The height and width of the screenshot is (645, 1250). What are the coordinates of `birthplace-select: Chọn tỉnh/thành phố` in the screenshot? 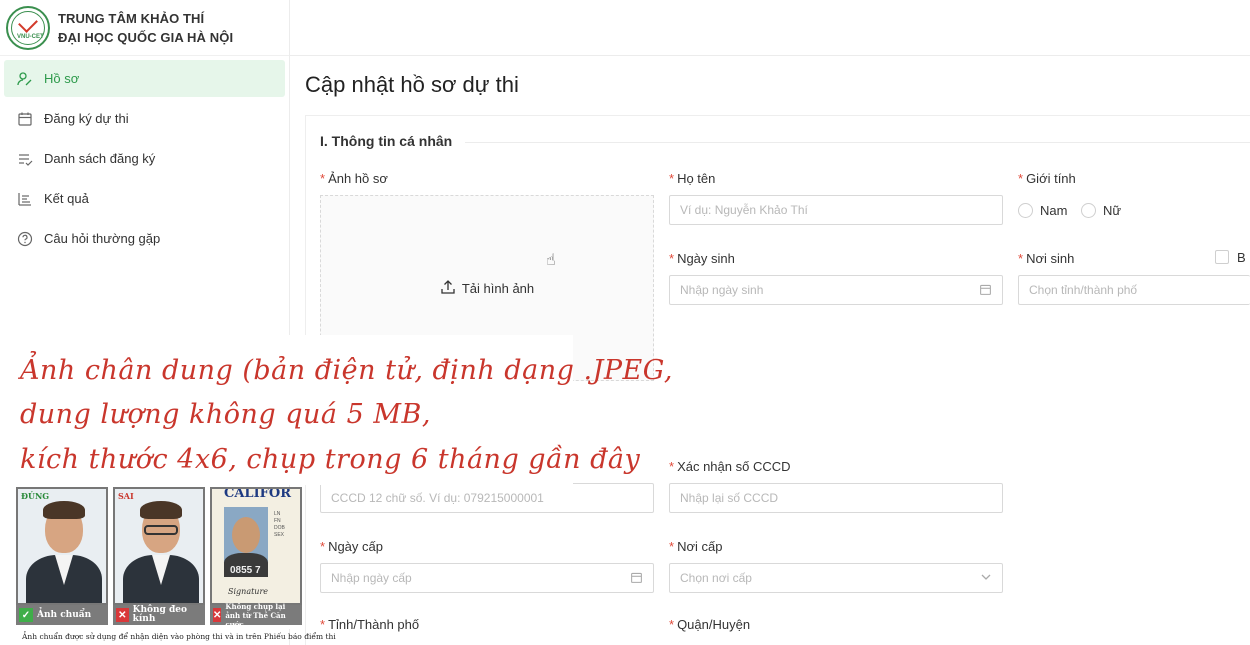 It's located at (1134, 290).